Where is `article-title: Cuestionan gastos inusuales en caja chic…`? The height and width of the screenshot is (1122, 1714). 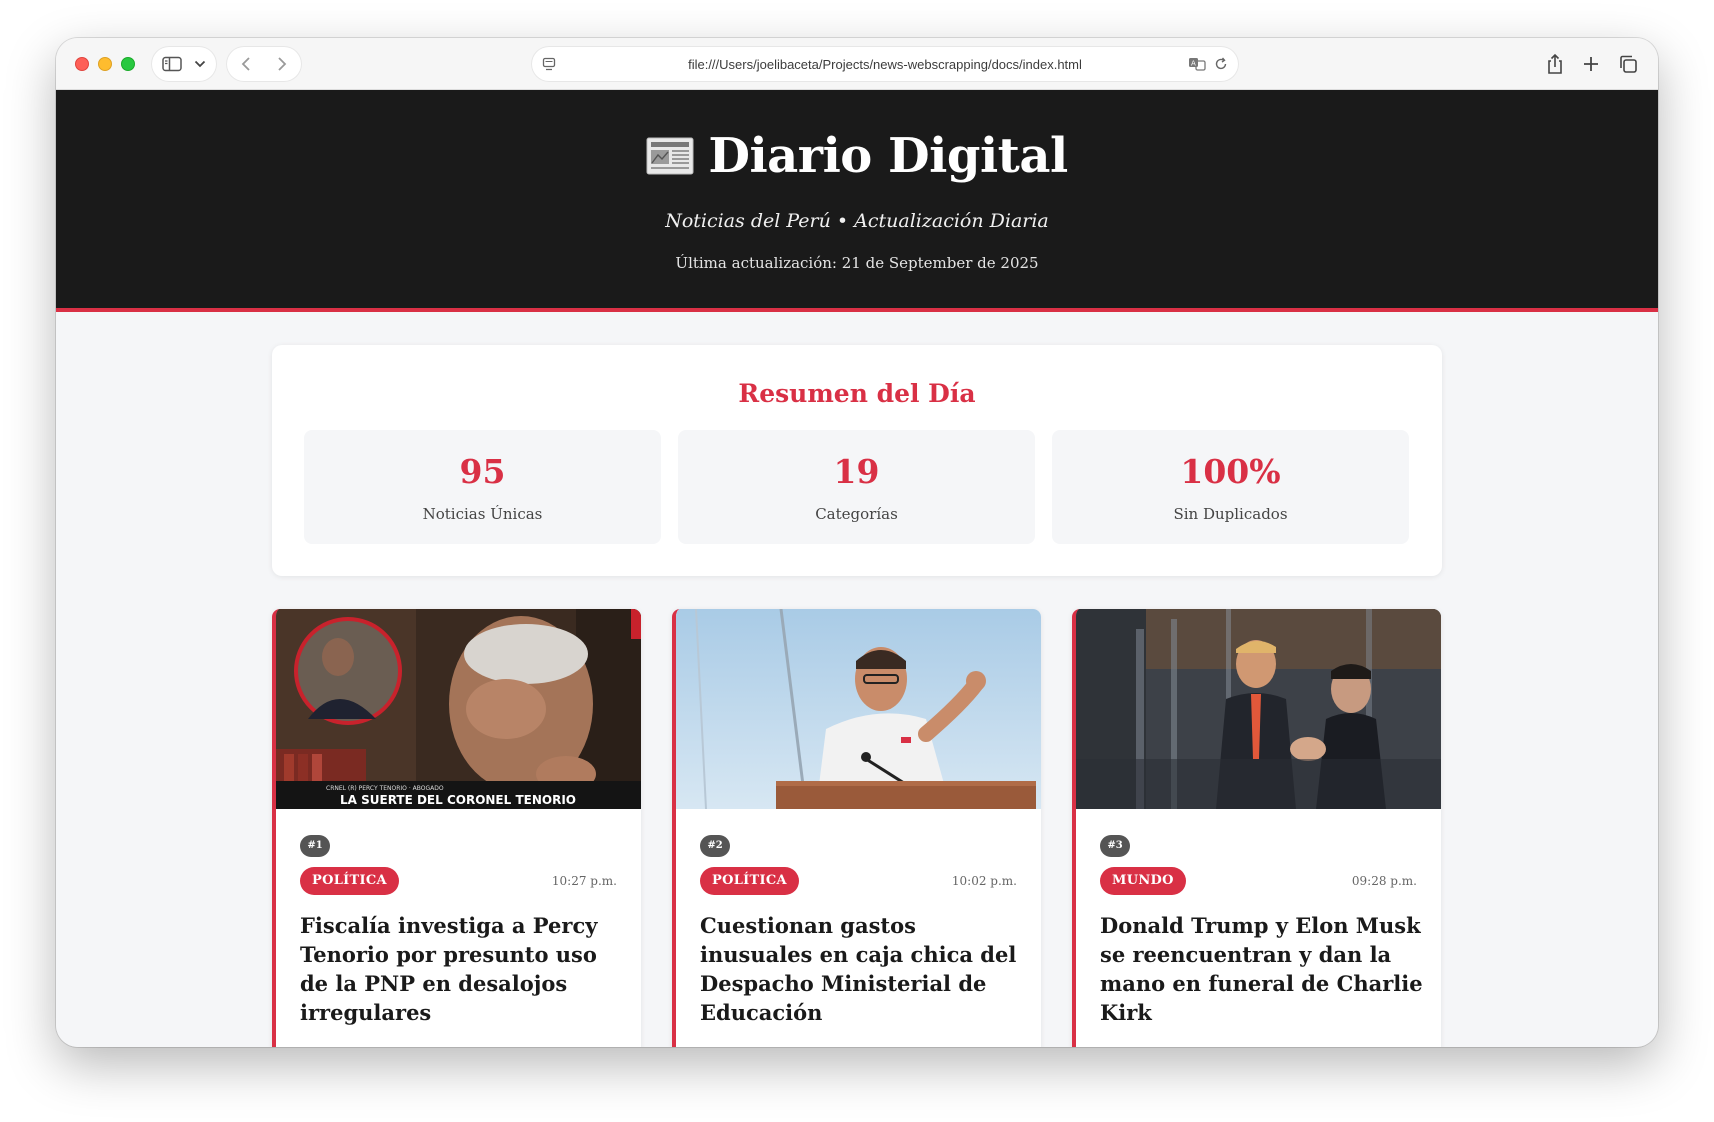 article-title: Cuestionan gastos inusuales en caja chic… is located at coordinates (861, 969).